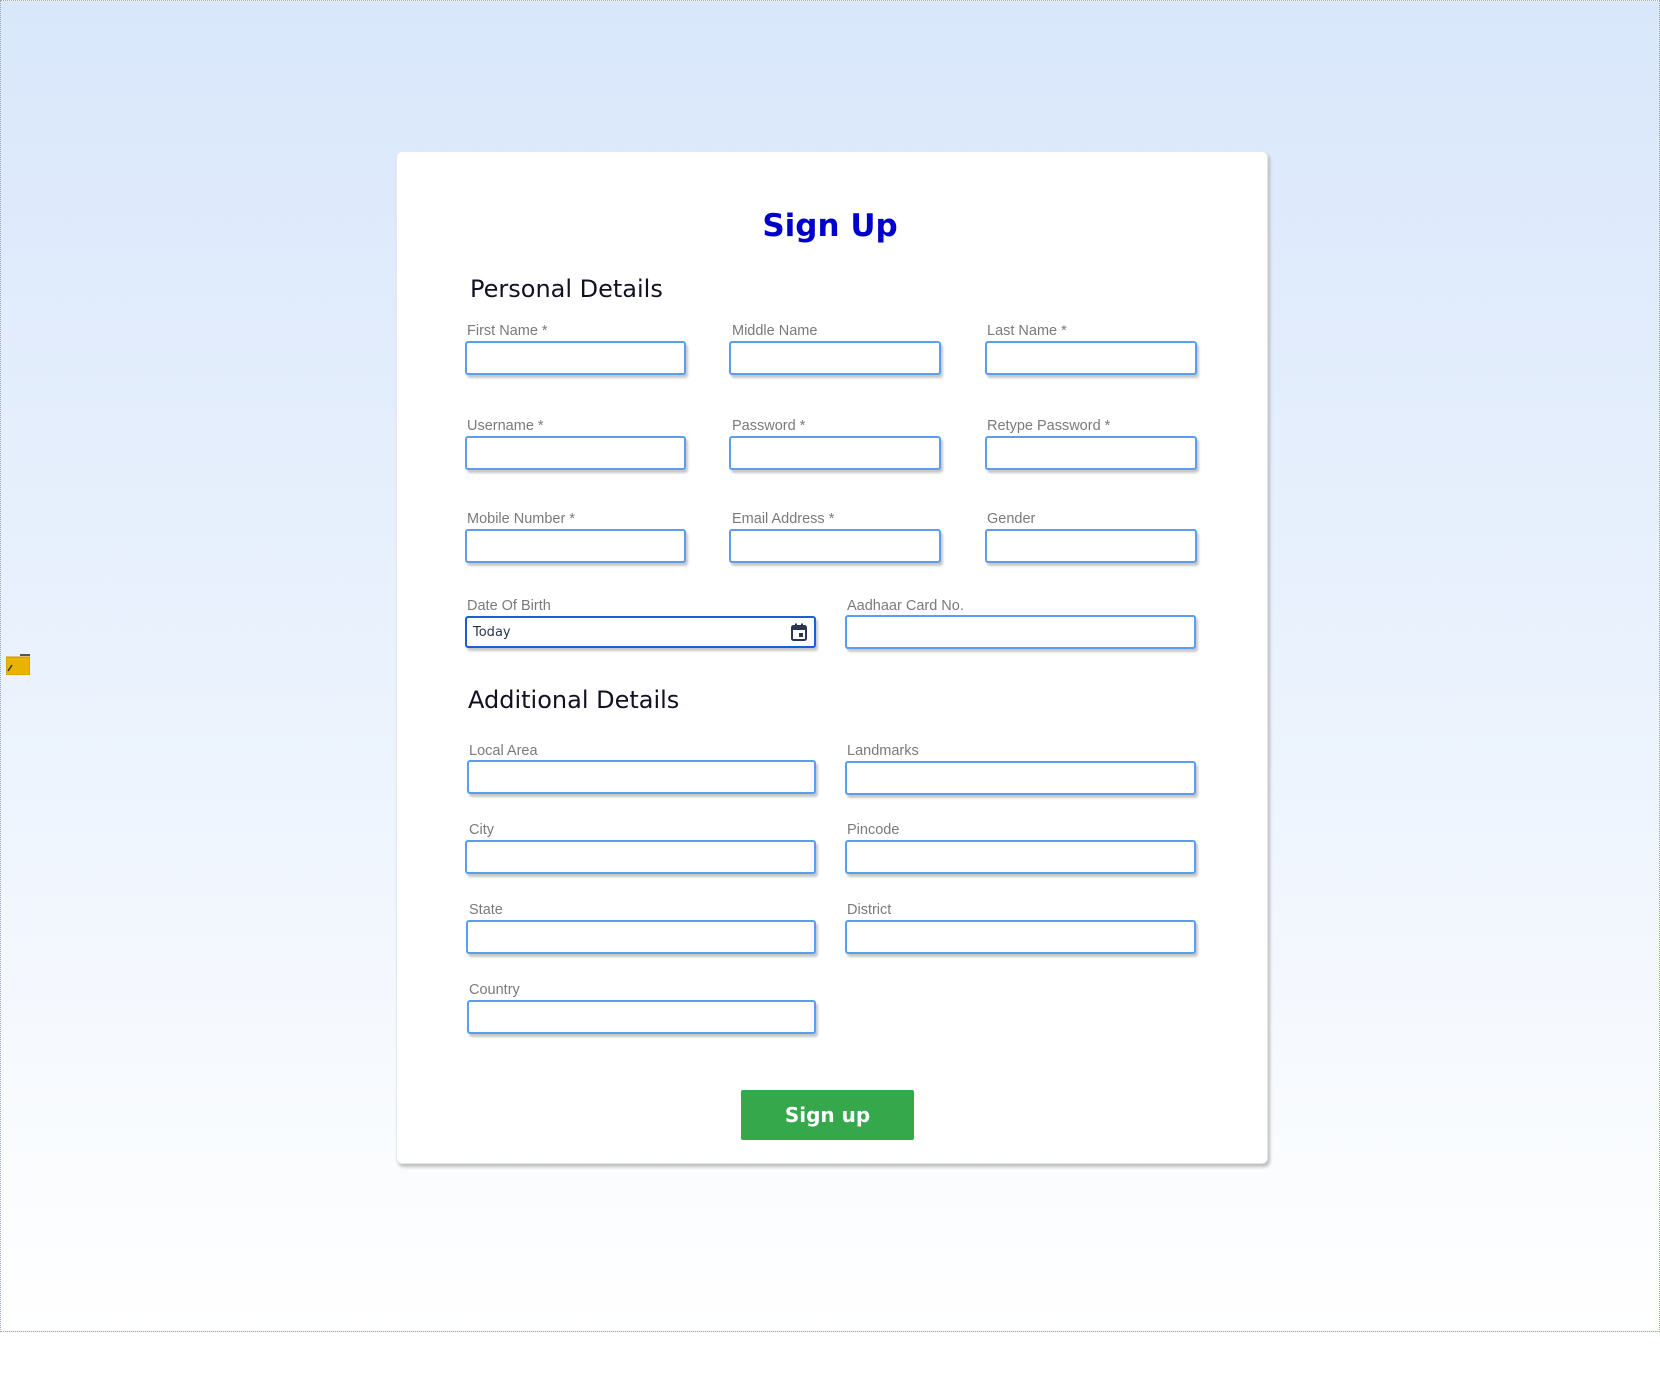  I want to click on district-input, so click(1020, 937).